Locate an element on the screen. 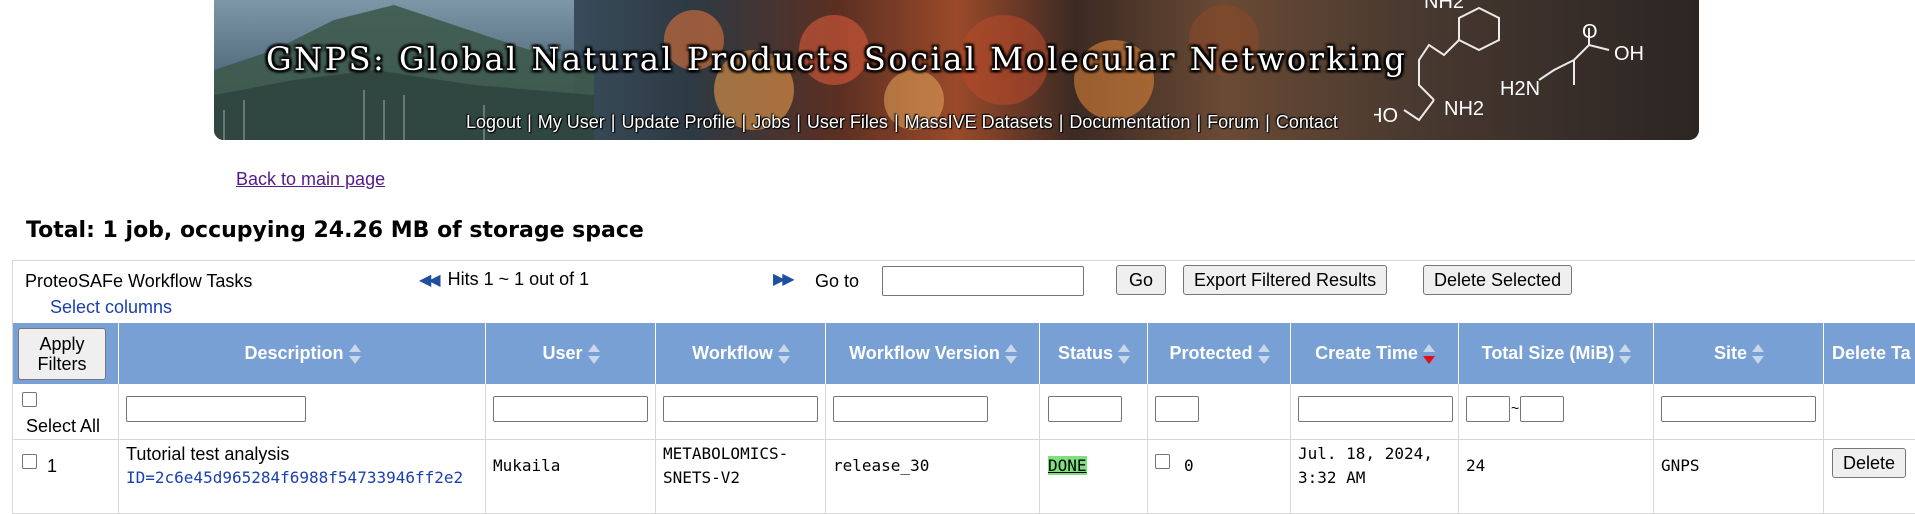  filter-version-input is located at coordinates (910, 409).